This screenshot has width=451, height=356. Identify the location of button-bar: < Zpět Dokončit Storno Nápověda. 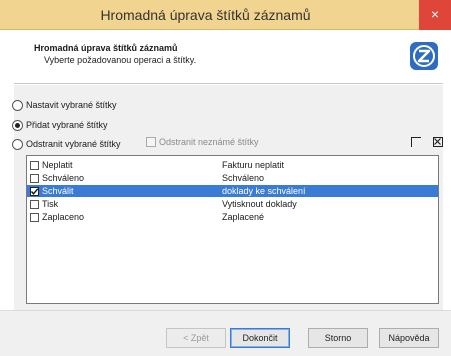
(225, 333).